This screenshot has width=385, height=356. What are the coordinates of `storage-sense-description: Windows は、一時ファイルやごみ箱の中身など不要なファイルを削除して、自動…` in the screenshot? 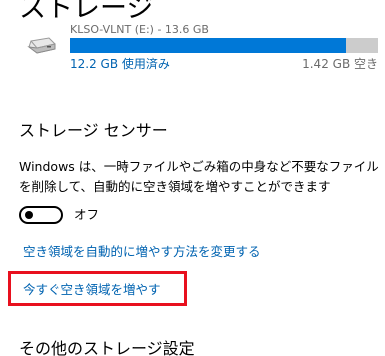 It's located at (199, 176).